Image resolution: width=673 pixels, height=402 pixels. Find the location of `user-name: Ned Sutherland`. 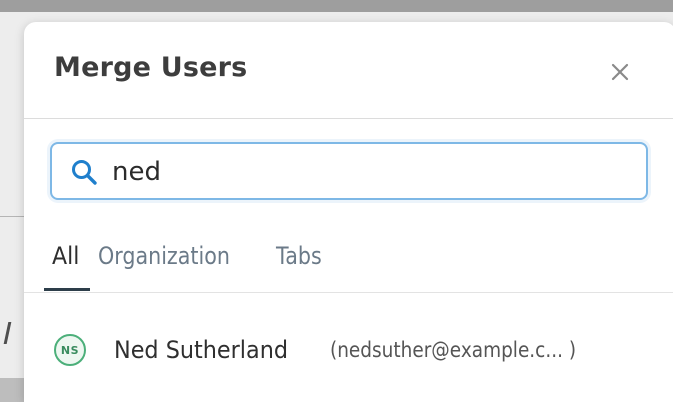

user-name: Ned Sutherland is located at coordinates (201, 350).